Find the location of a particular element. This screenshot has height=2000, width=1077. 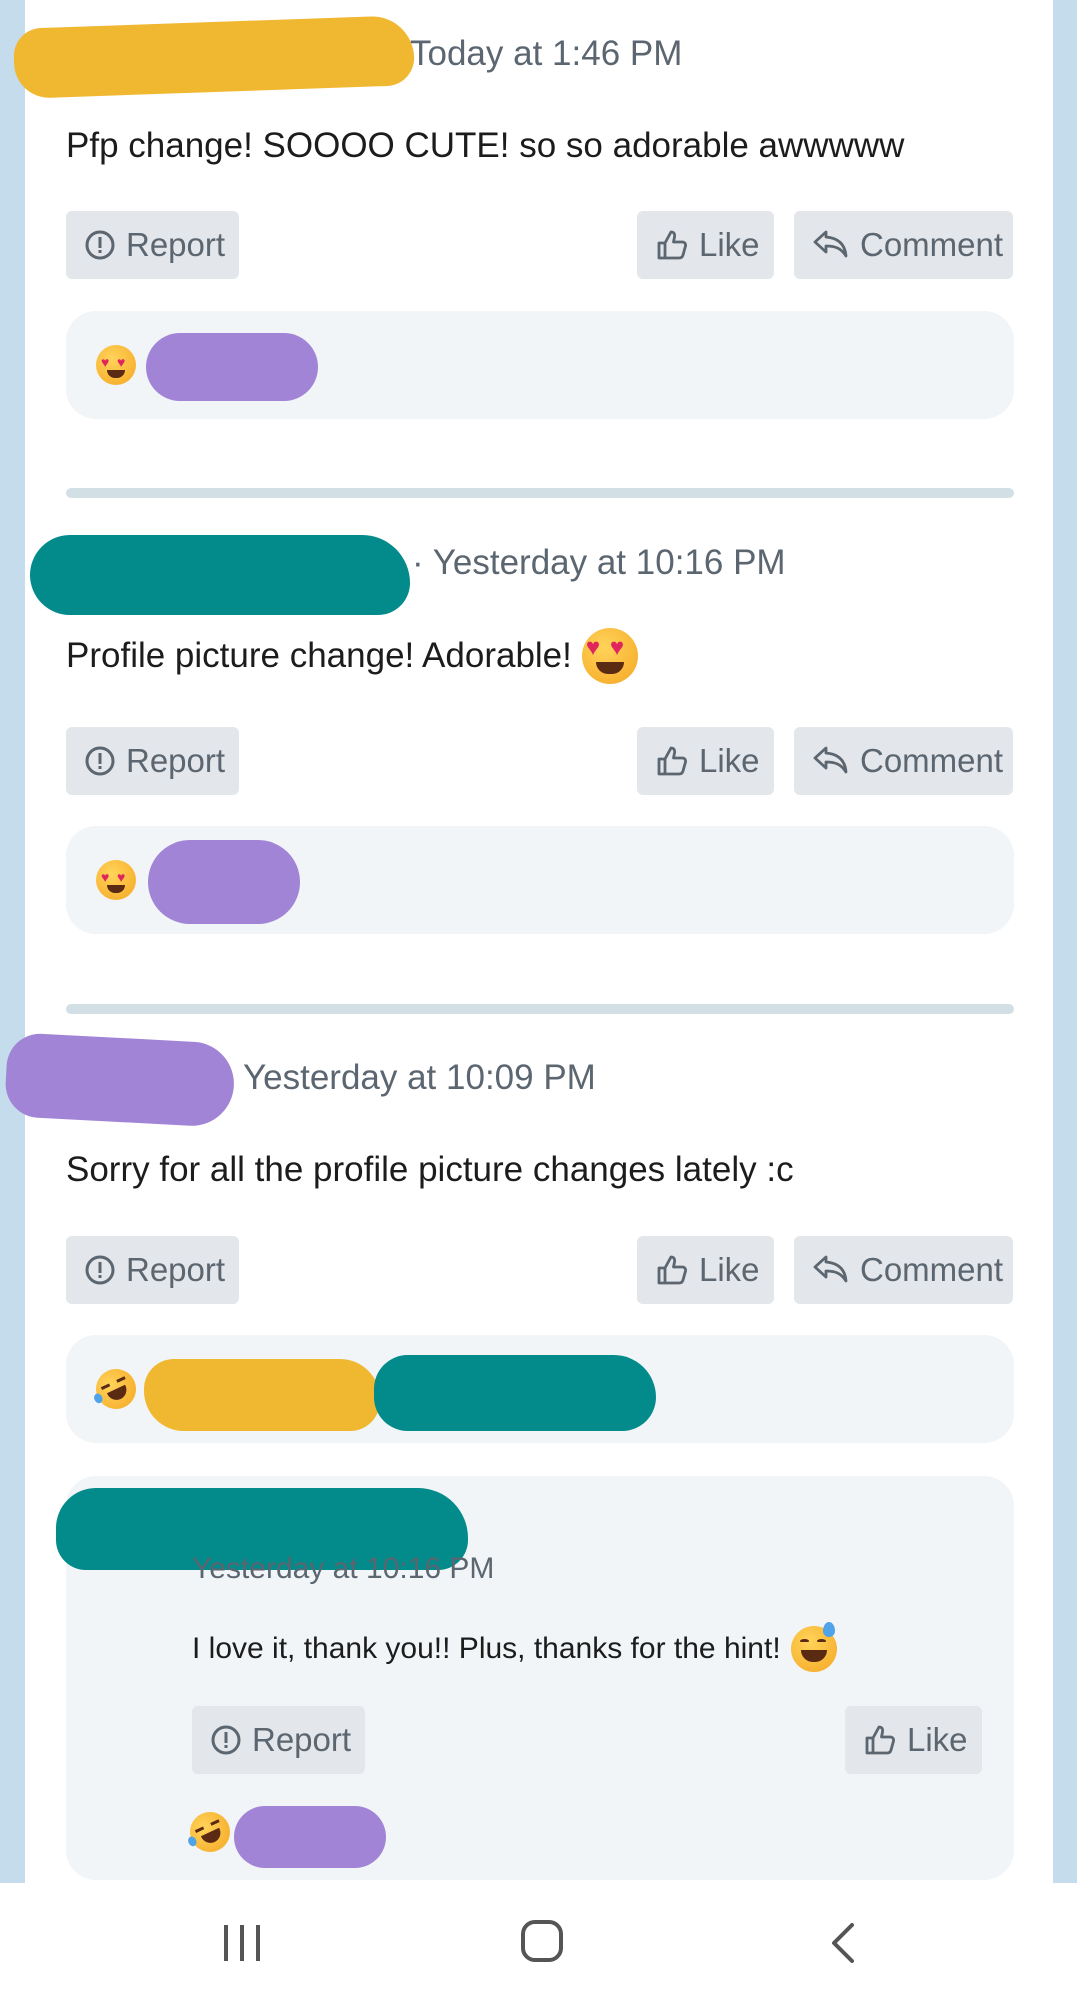

recent-apps-icon is located at coordinates (242, 1943).